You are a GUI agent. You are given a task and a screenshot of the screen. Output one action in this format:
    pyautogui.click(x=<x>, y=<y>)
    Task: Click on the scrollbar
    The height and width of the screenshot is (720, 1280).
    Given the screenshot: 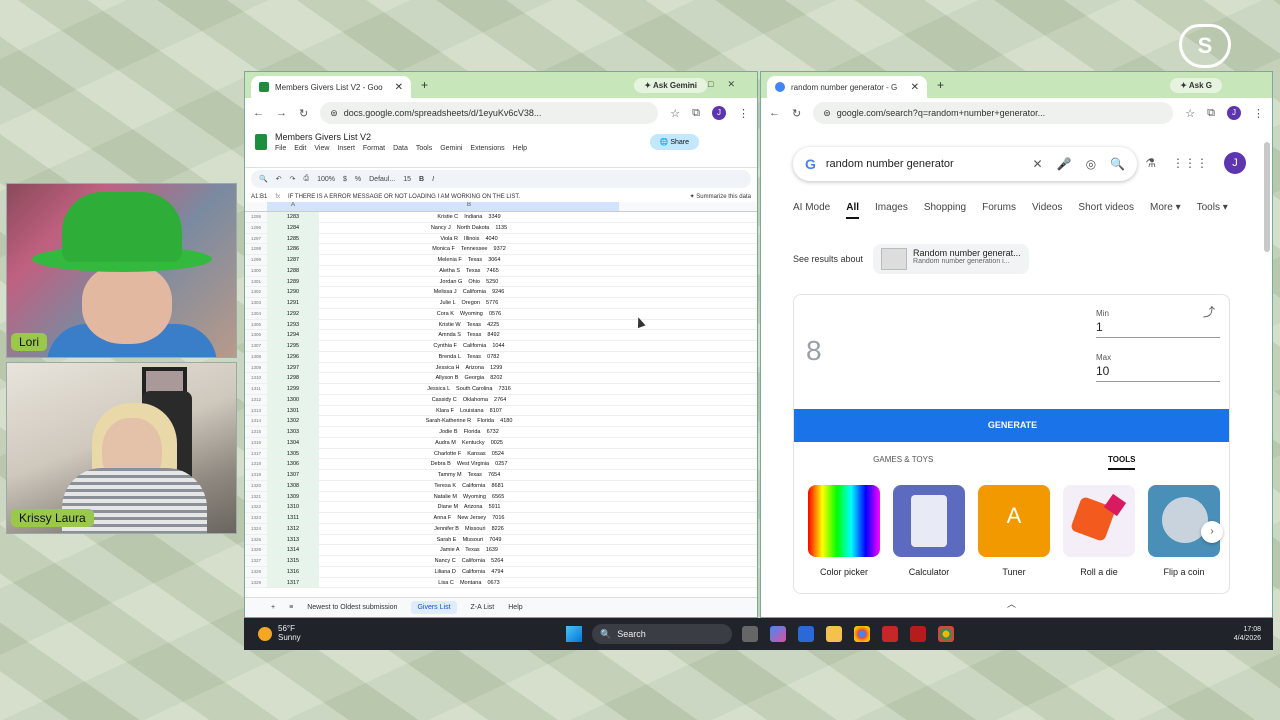 What is the action you would take?
    pyautogui.click(x=1267, y=197)
    